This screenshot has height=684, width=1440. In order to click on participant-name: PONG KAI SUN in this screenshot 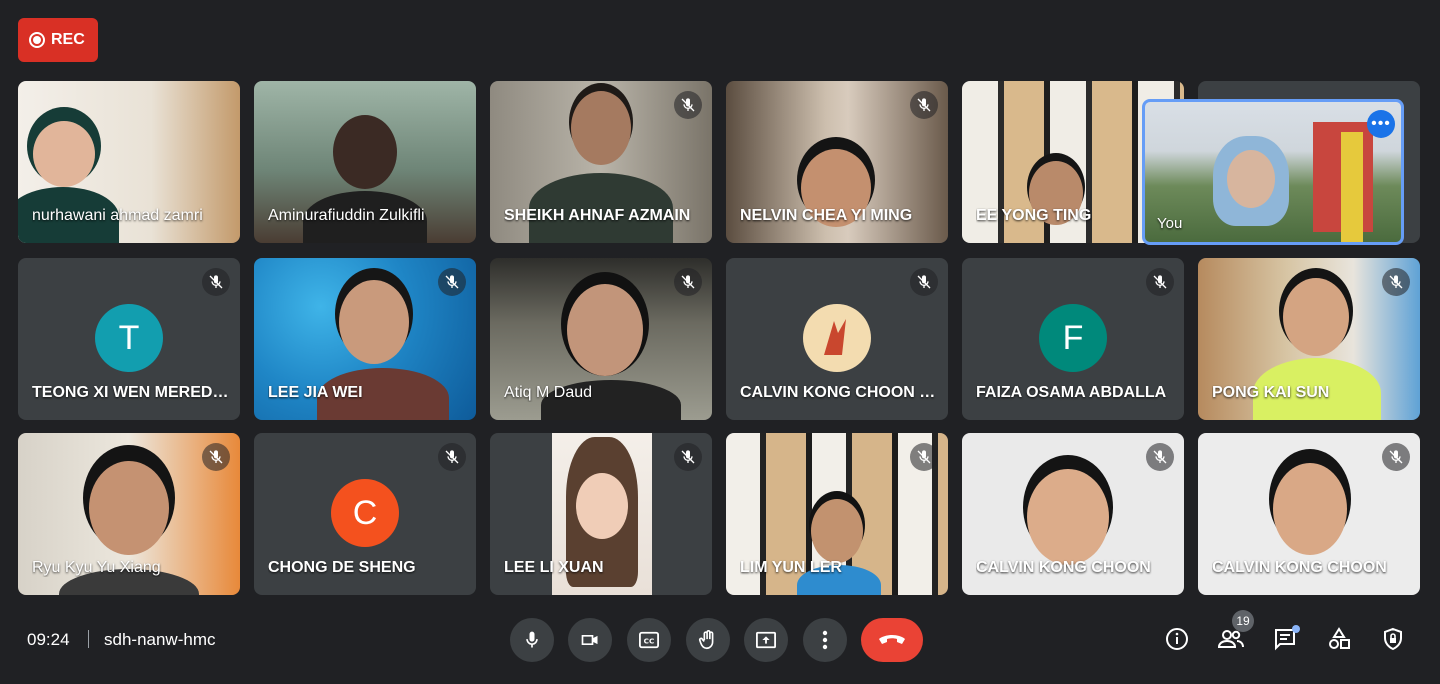, I will do `click(1271, 392)`.